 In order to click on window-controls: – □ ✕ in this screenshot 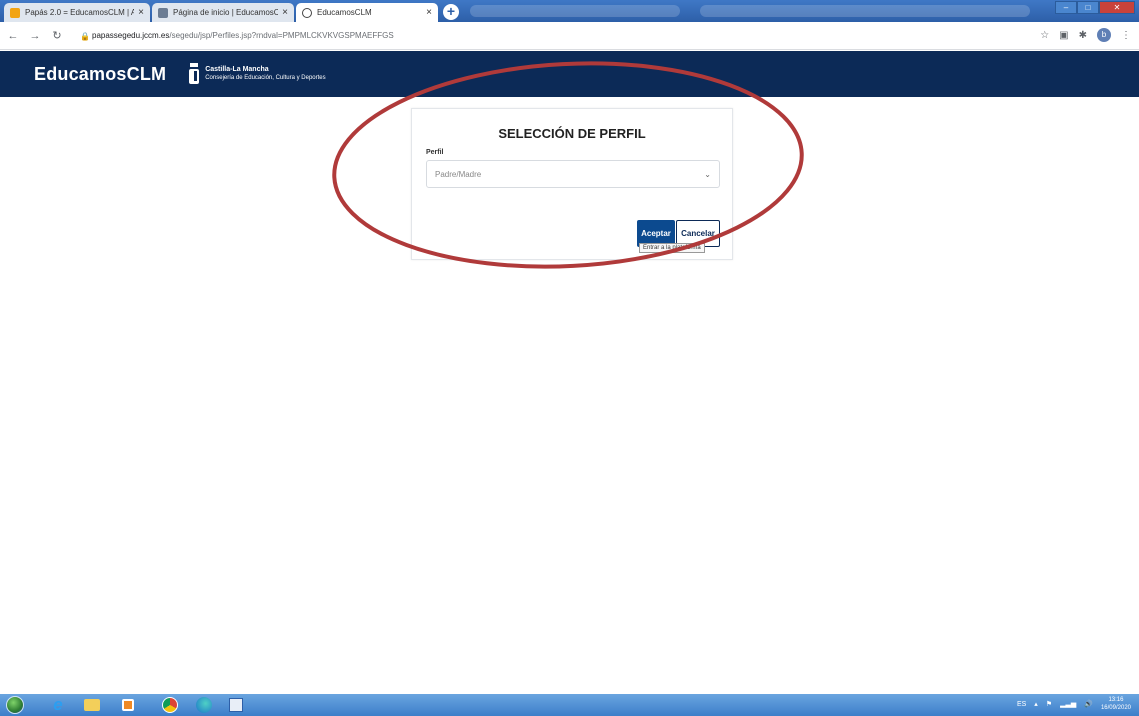, I will do `click(1095, 7)`.